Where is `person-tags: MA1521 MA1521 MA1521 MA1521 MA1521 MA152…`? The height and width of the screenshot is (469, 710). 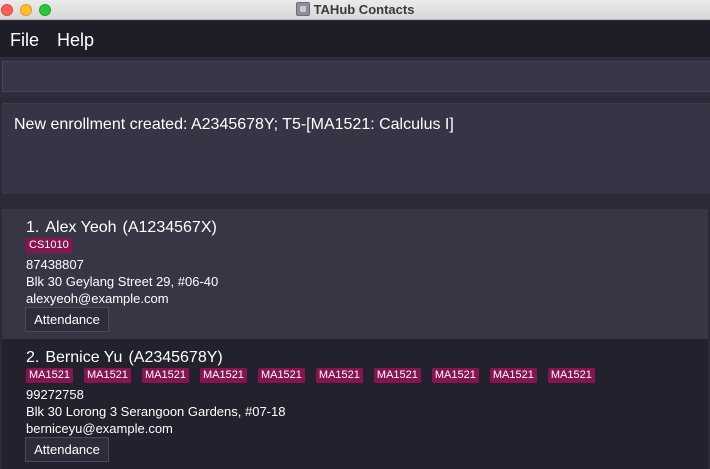 person-tags: MA1521 MA1521 MA1521 MA1521 MA1521 MA152… is located at coordinates (310, 375).